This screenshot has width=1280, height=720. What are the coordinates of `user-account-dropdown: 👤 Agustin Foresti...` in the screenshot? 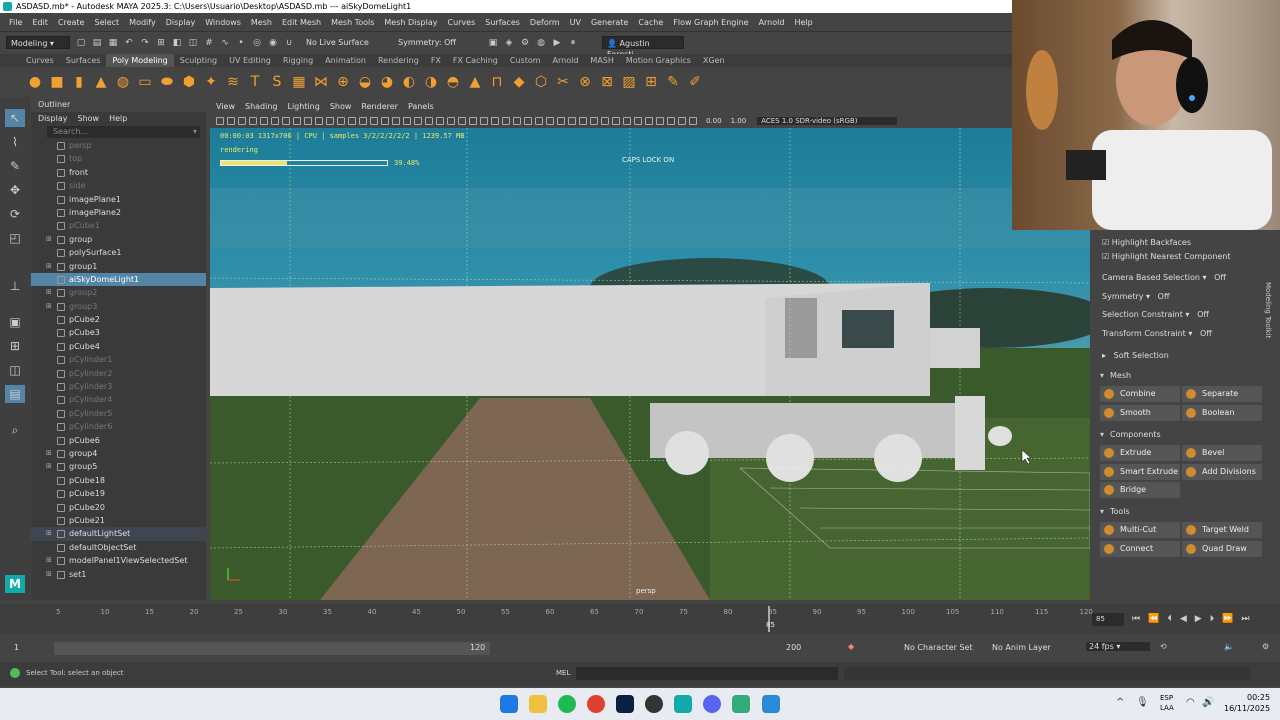 It's located at (643, 47).